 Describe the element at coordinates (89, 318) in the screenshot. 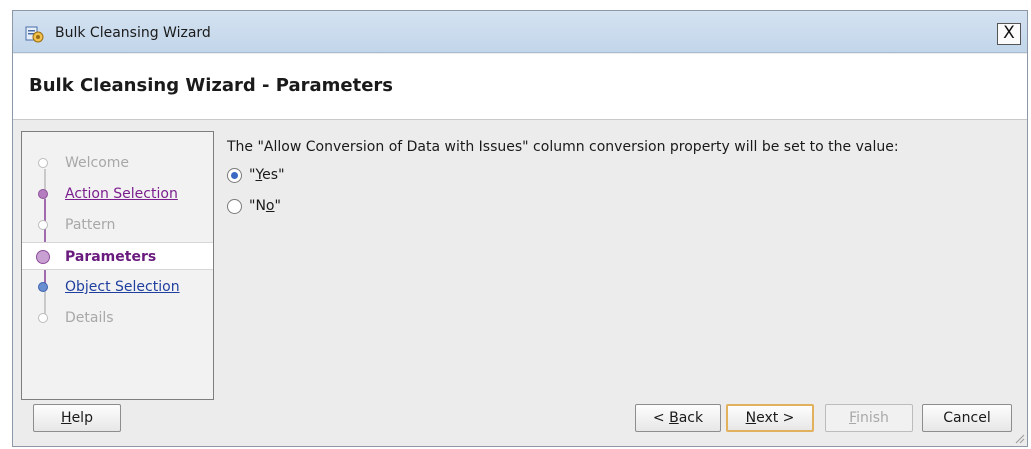

I see `step-label: Details` at that location.